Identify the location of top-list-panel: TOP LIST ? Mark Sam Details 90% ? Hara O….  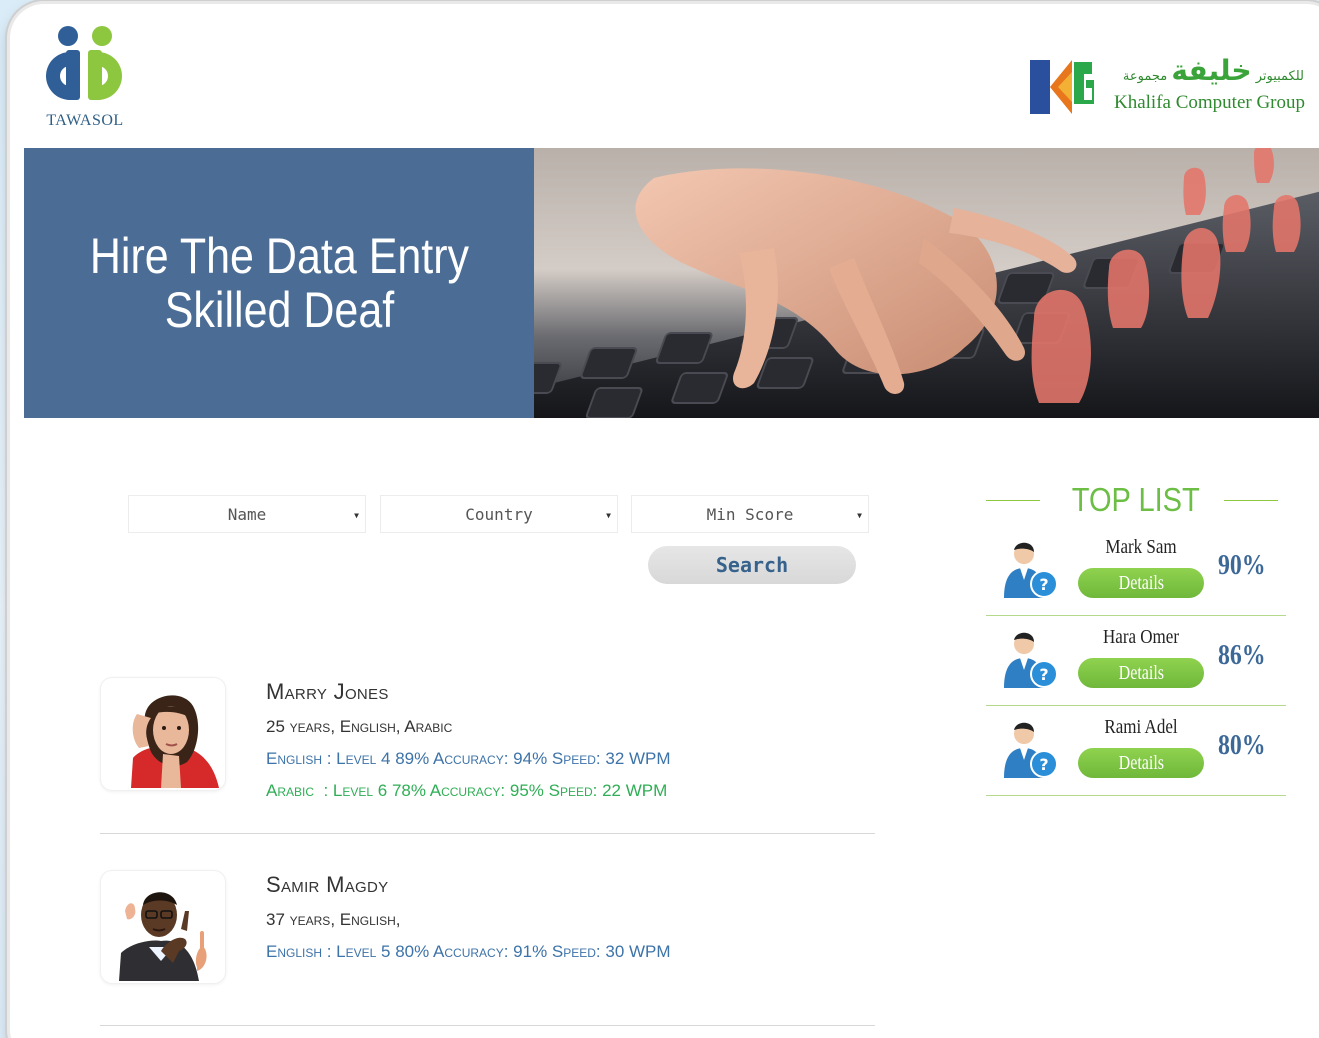
(1136, 635).